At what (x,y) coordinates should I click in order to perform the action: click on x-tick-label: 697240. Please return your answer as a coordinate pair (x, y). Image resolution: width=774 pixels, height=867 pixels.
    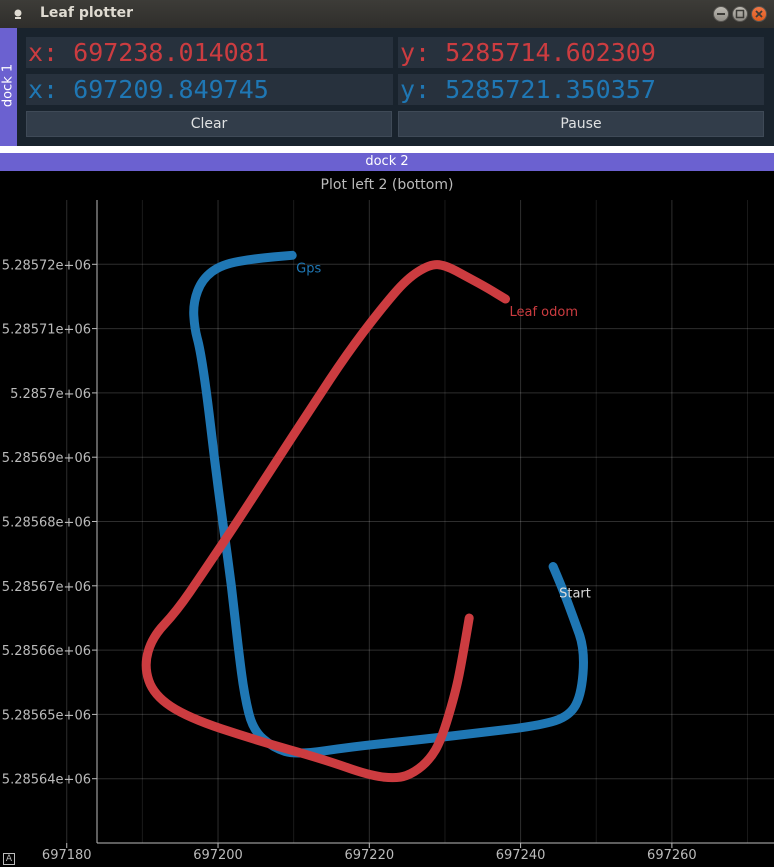
    Looking at the image, I should click on (521, 855).